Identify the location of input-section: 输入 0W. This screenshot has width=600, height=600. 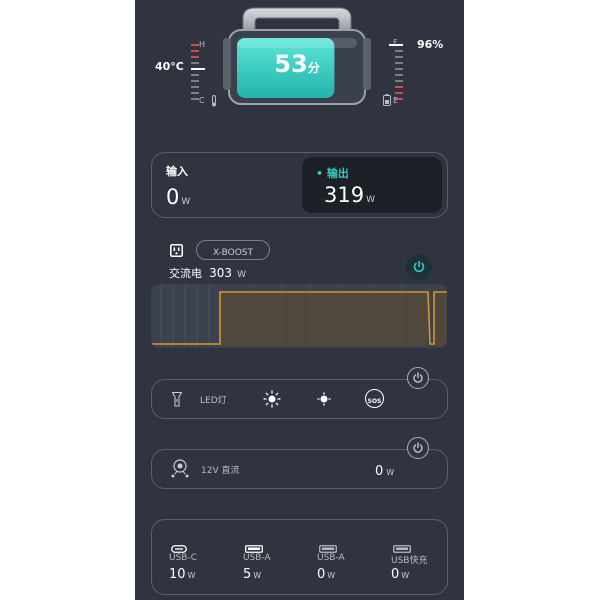
(178, 186).